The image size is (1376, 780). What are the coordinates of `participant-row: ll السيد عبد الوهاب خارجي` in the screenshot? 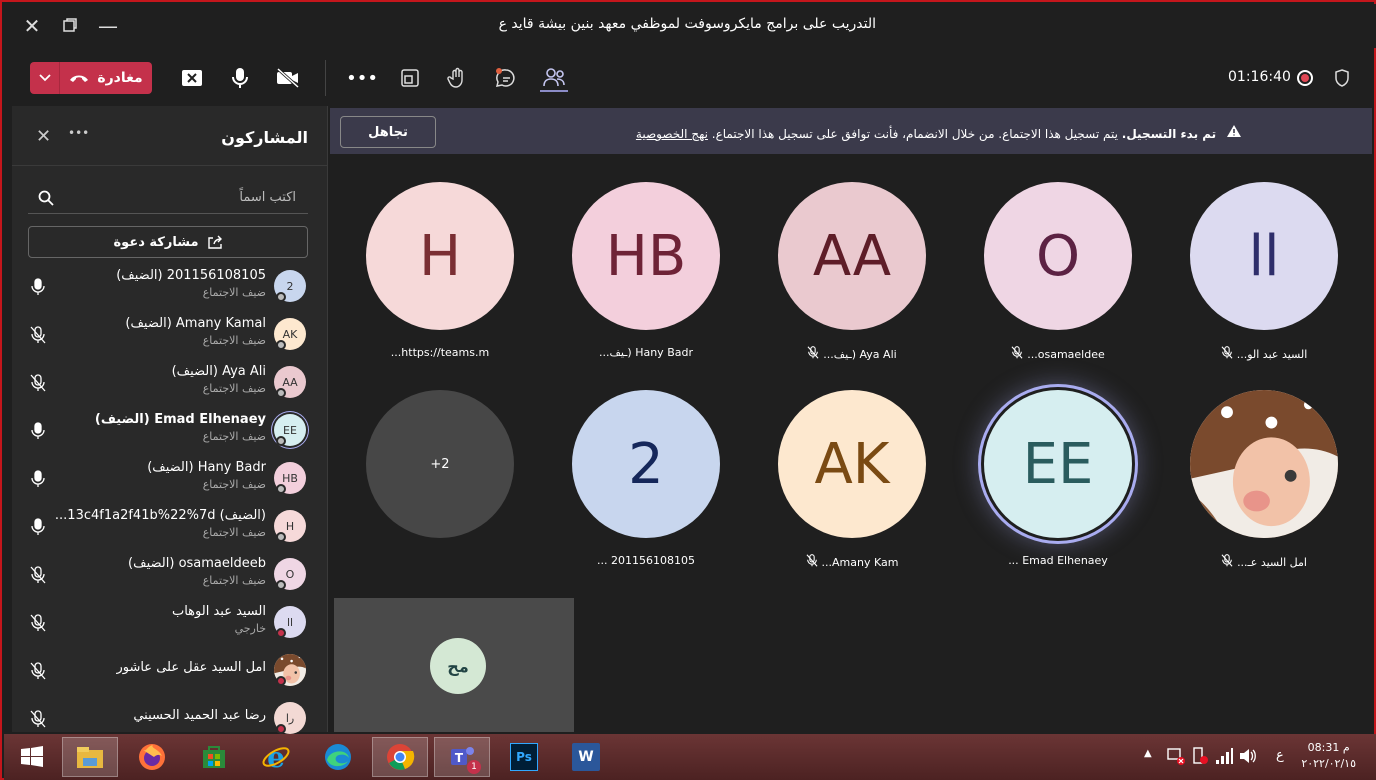 It's located at (170, 626).